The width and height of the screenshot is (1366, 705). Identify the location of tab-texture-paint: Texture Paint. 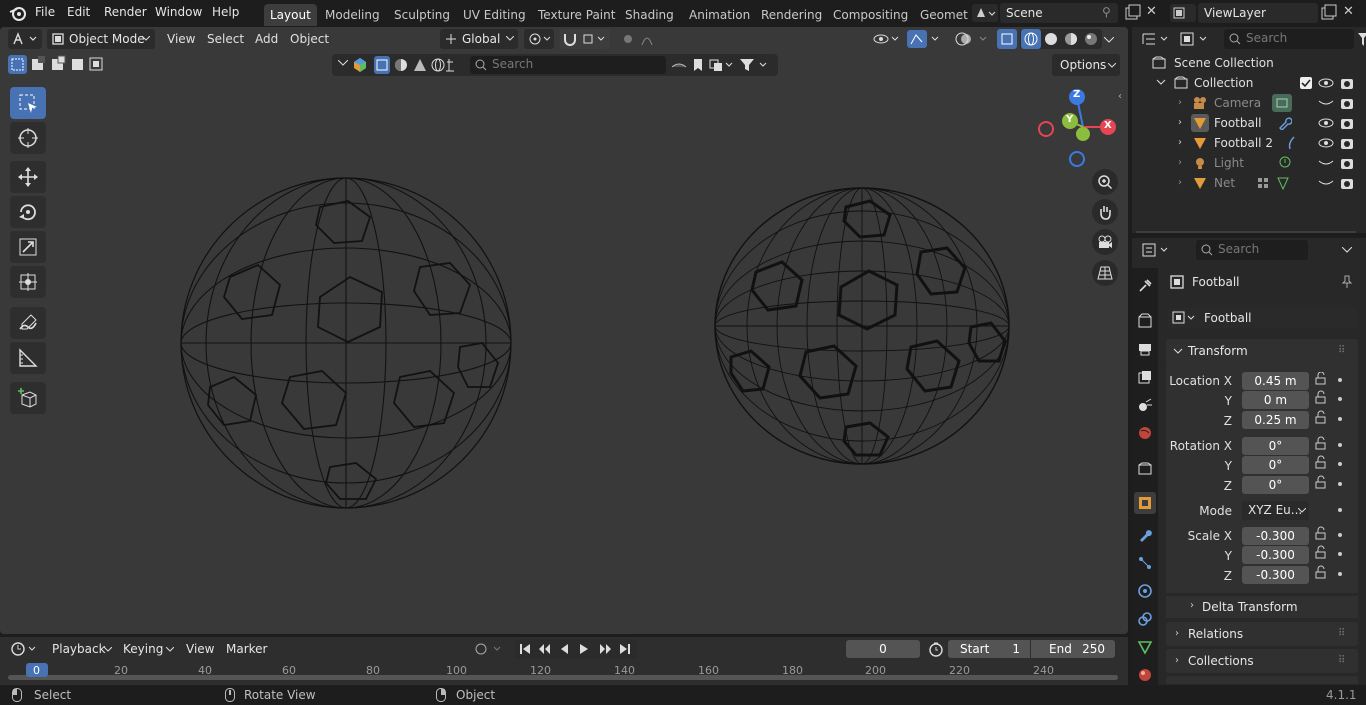
(576, 15).